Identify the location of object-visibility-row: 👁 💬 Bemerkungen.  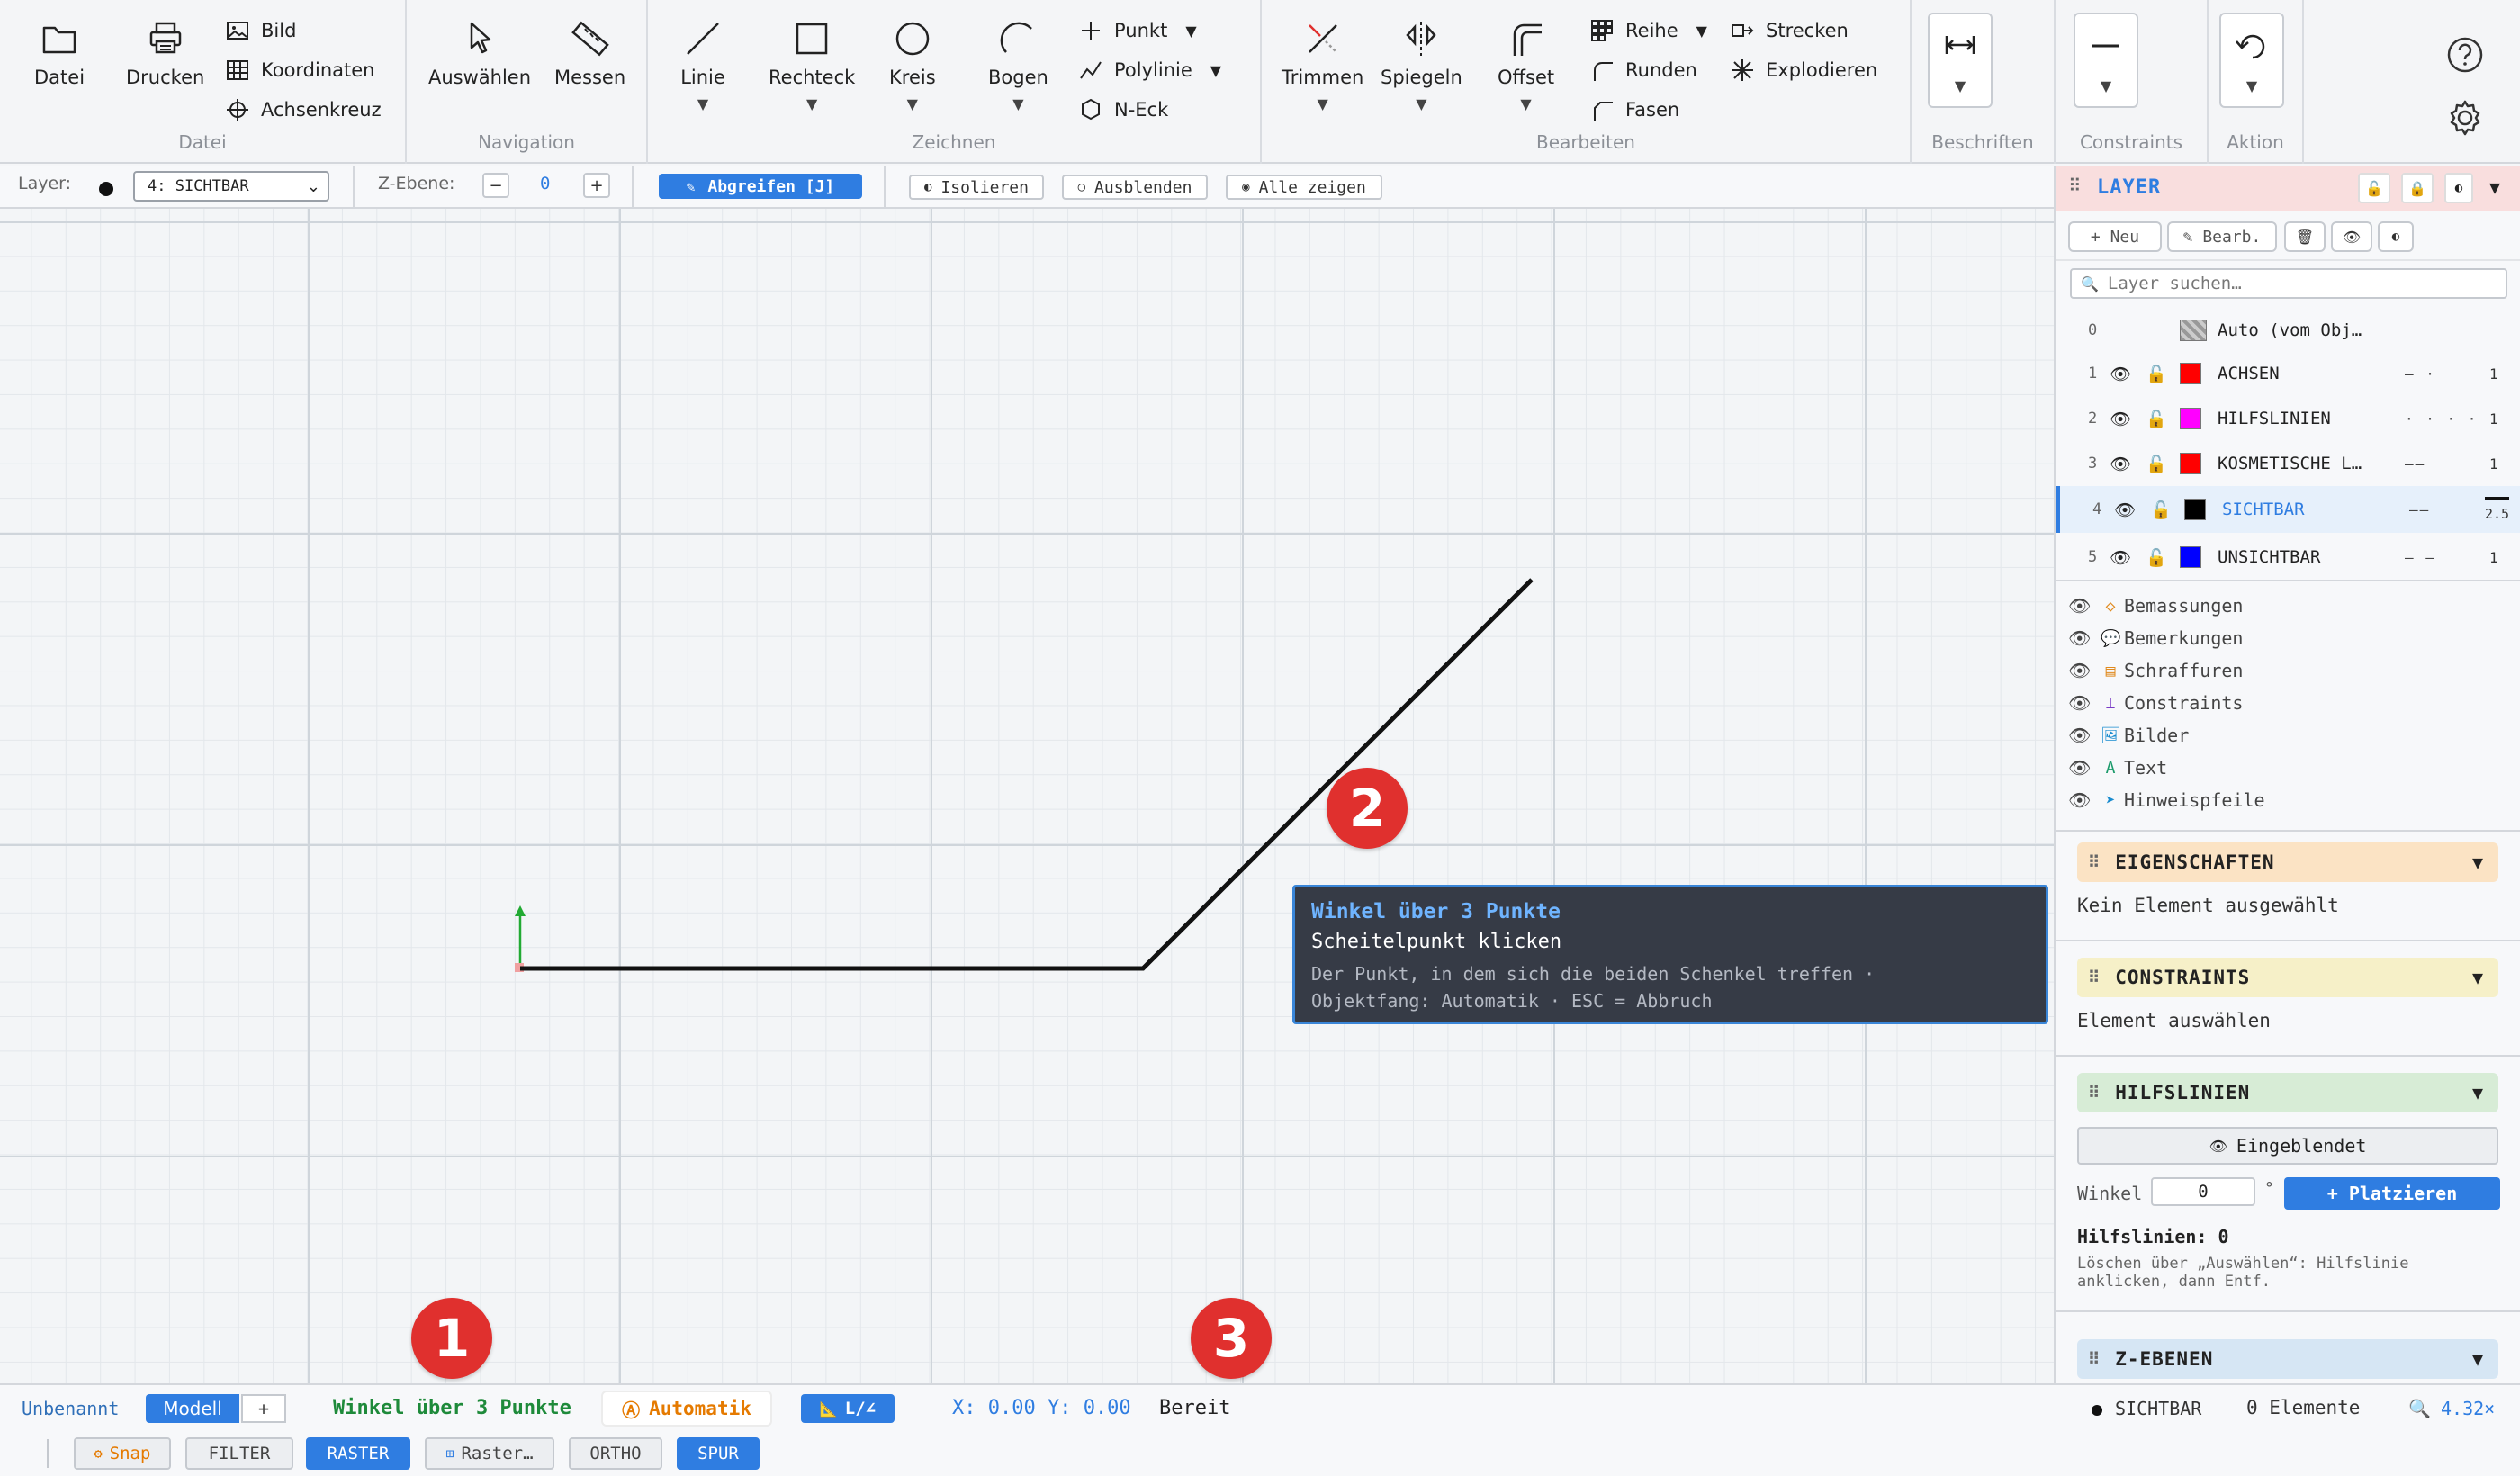
(2288, 638).